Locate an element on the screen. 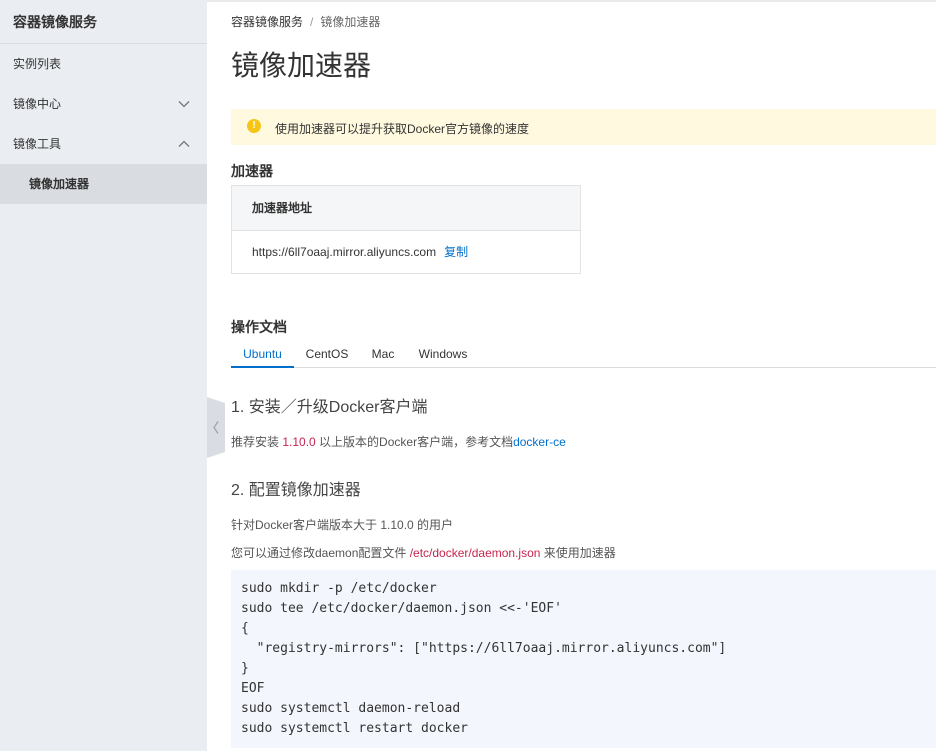 The height and width of the screenshot is (751, 936). breadcrumb: 容器镜像服务 / 镜像加速器 is located at coordinates (305, 21).